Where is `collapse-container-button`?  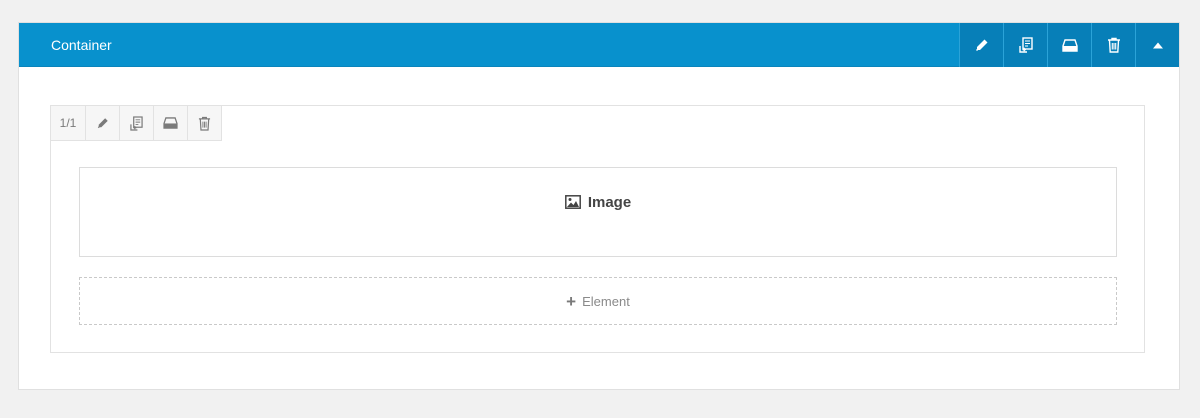
collapse-container-button is located at coordinates (1157, 45).